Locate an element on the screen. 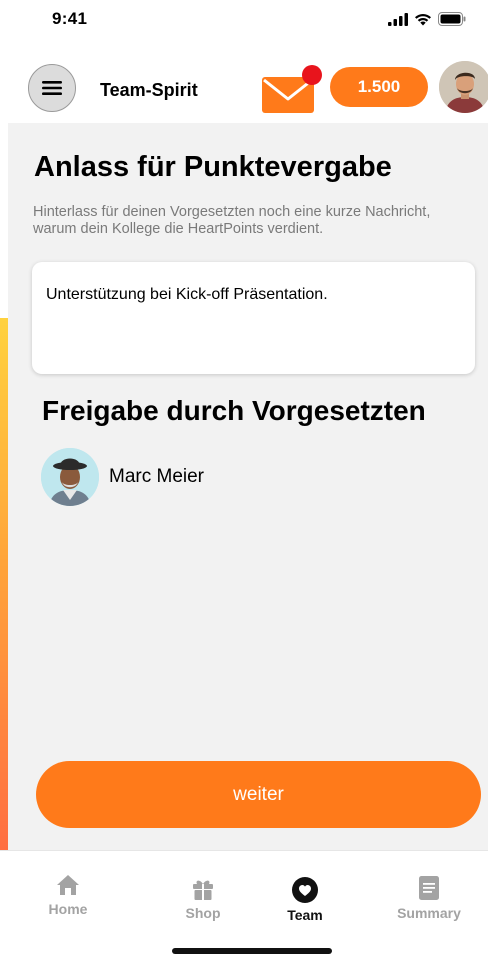 The height and width of the screenshot is (960, 488). home-icon is located at coordinates (68, 885).